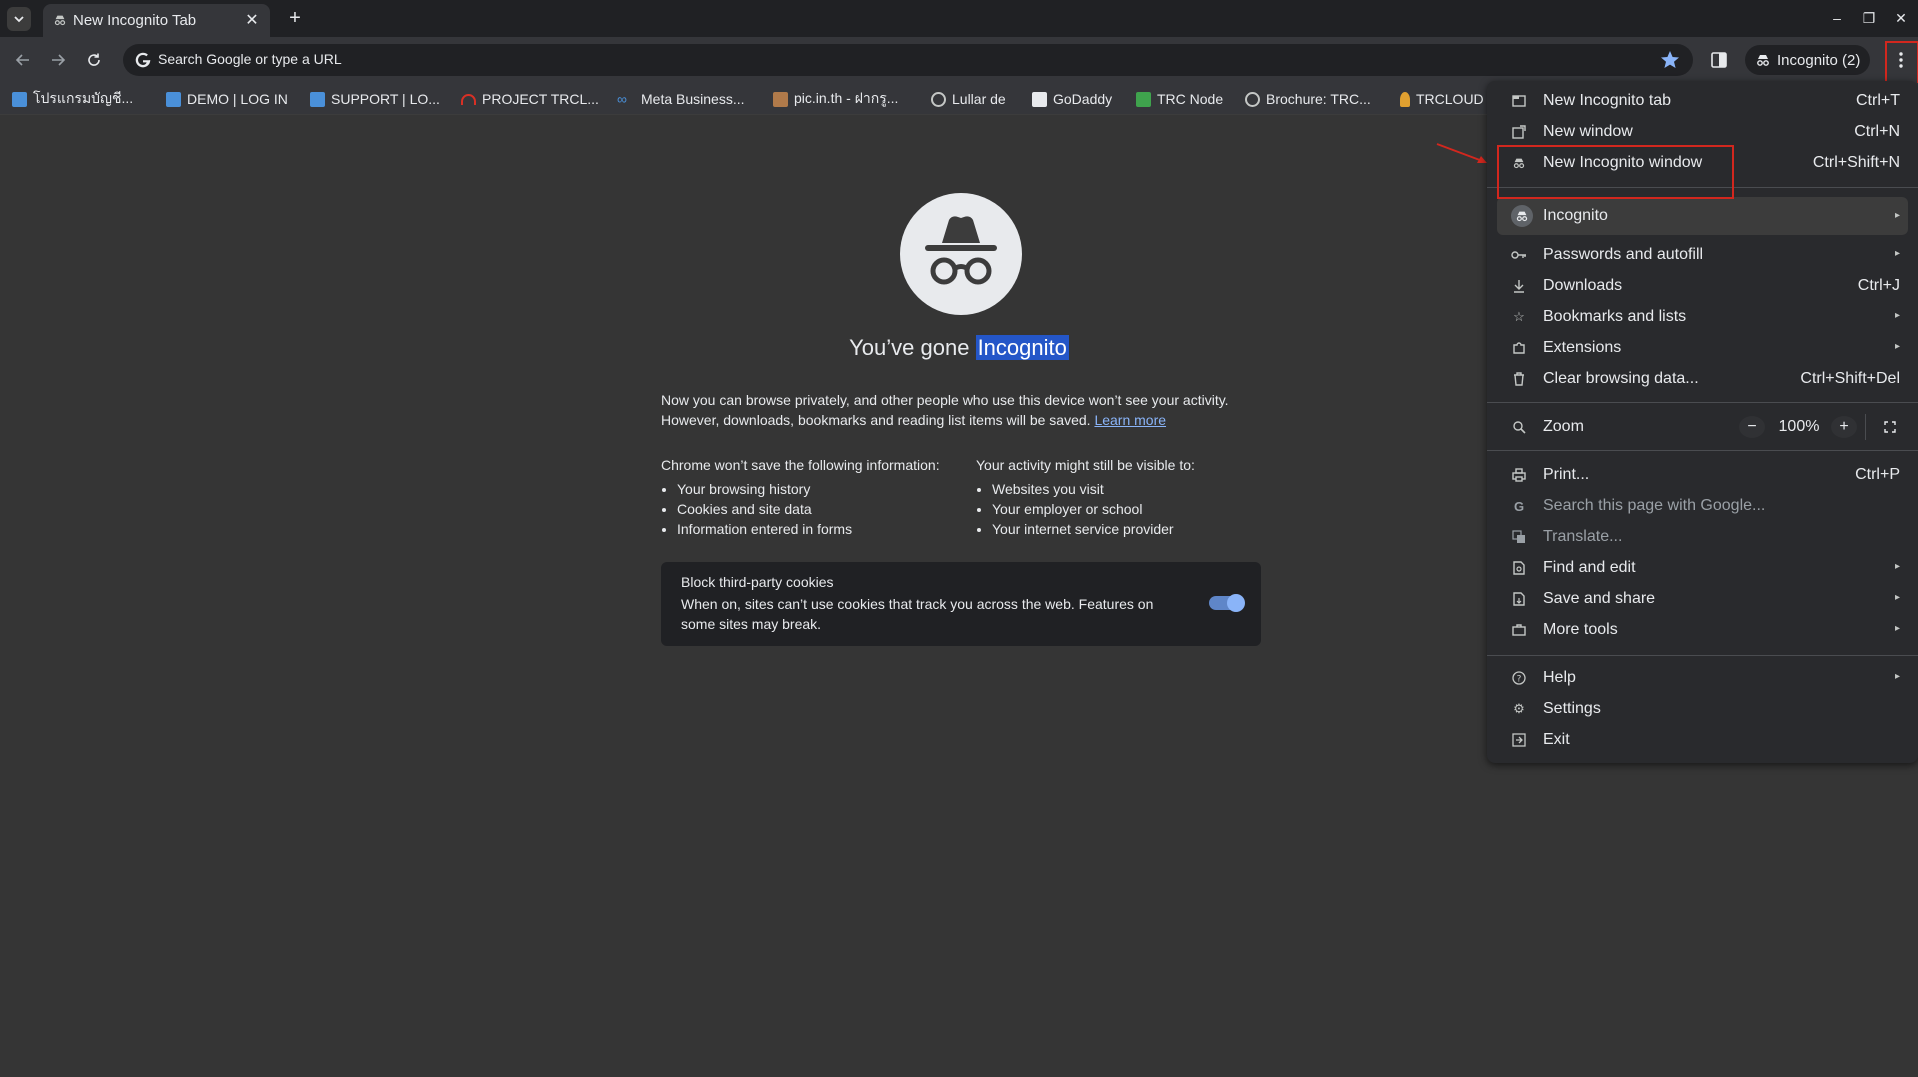  Describe the element at coordinates (143, 60) in the screenshot. I see `google-g-icon` at that location.